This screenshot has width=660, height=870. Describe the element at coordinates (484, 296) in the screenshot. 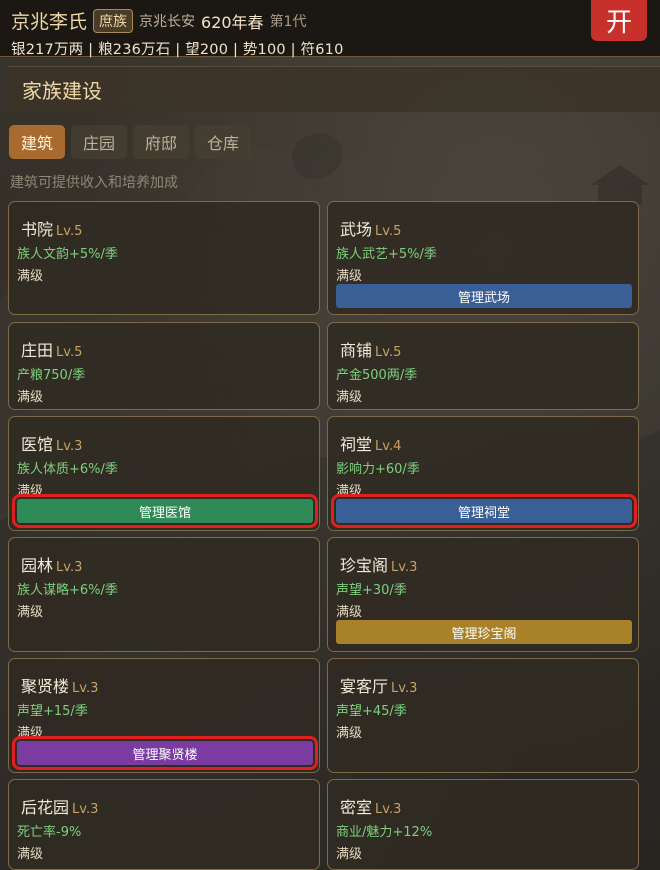

I see `manage-martial-arena-button: 管理武场` at that location.